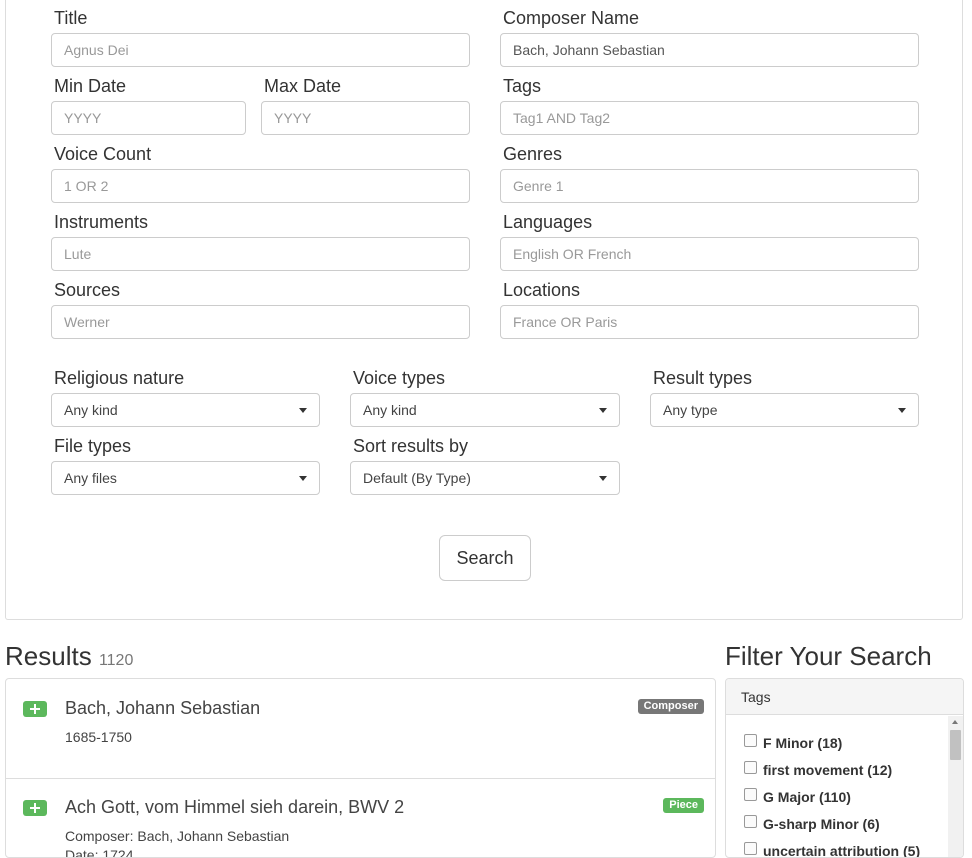 This screenshot has width=972, height=858. Describe the element at coordinates (411, 446) in the screenshot. I see `sort-results-label: Sort results by` at that location.